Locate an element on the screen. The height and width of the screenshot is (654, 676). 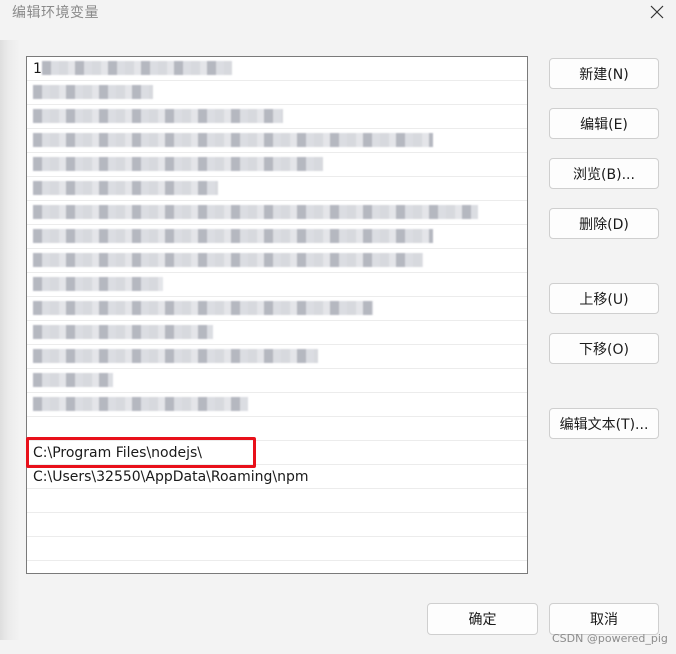
path-list-item: C:\Program Files\nodejs\ is located at coordinates (277, 453).